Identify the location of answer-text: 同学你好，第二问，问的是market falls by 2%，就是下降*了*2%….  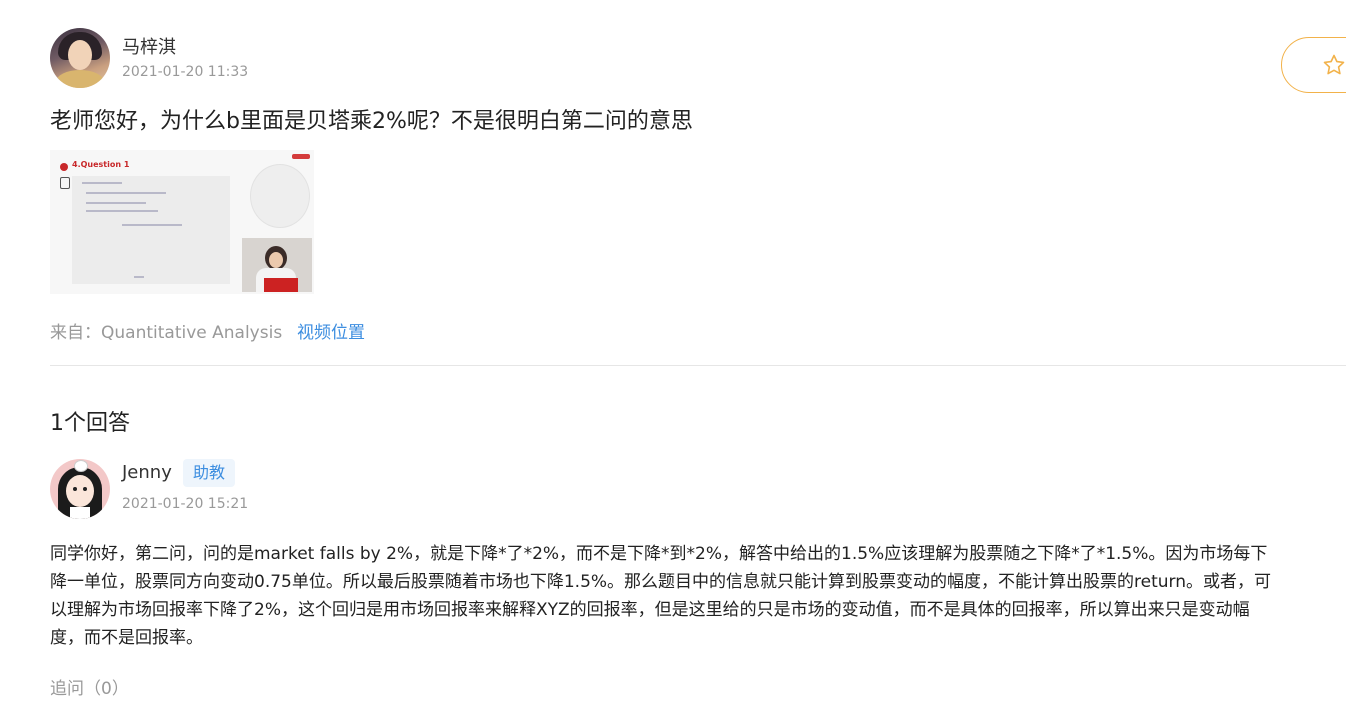
(661, 596).